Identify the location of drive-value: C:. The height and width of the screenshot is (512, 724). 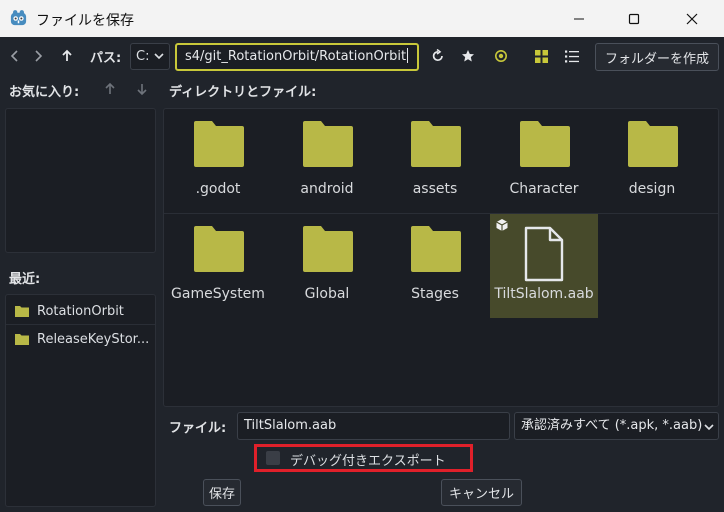
(143, 56).